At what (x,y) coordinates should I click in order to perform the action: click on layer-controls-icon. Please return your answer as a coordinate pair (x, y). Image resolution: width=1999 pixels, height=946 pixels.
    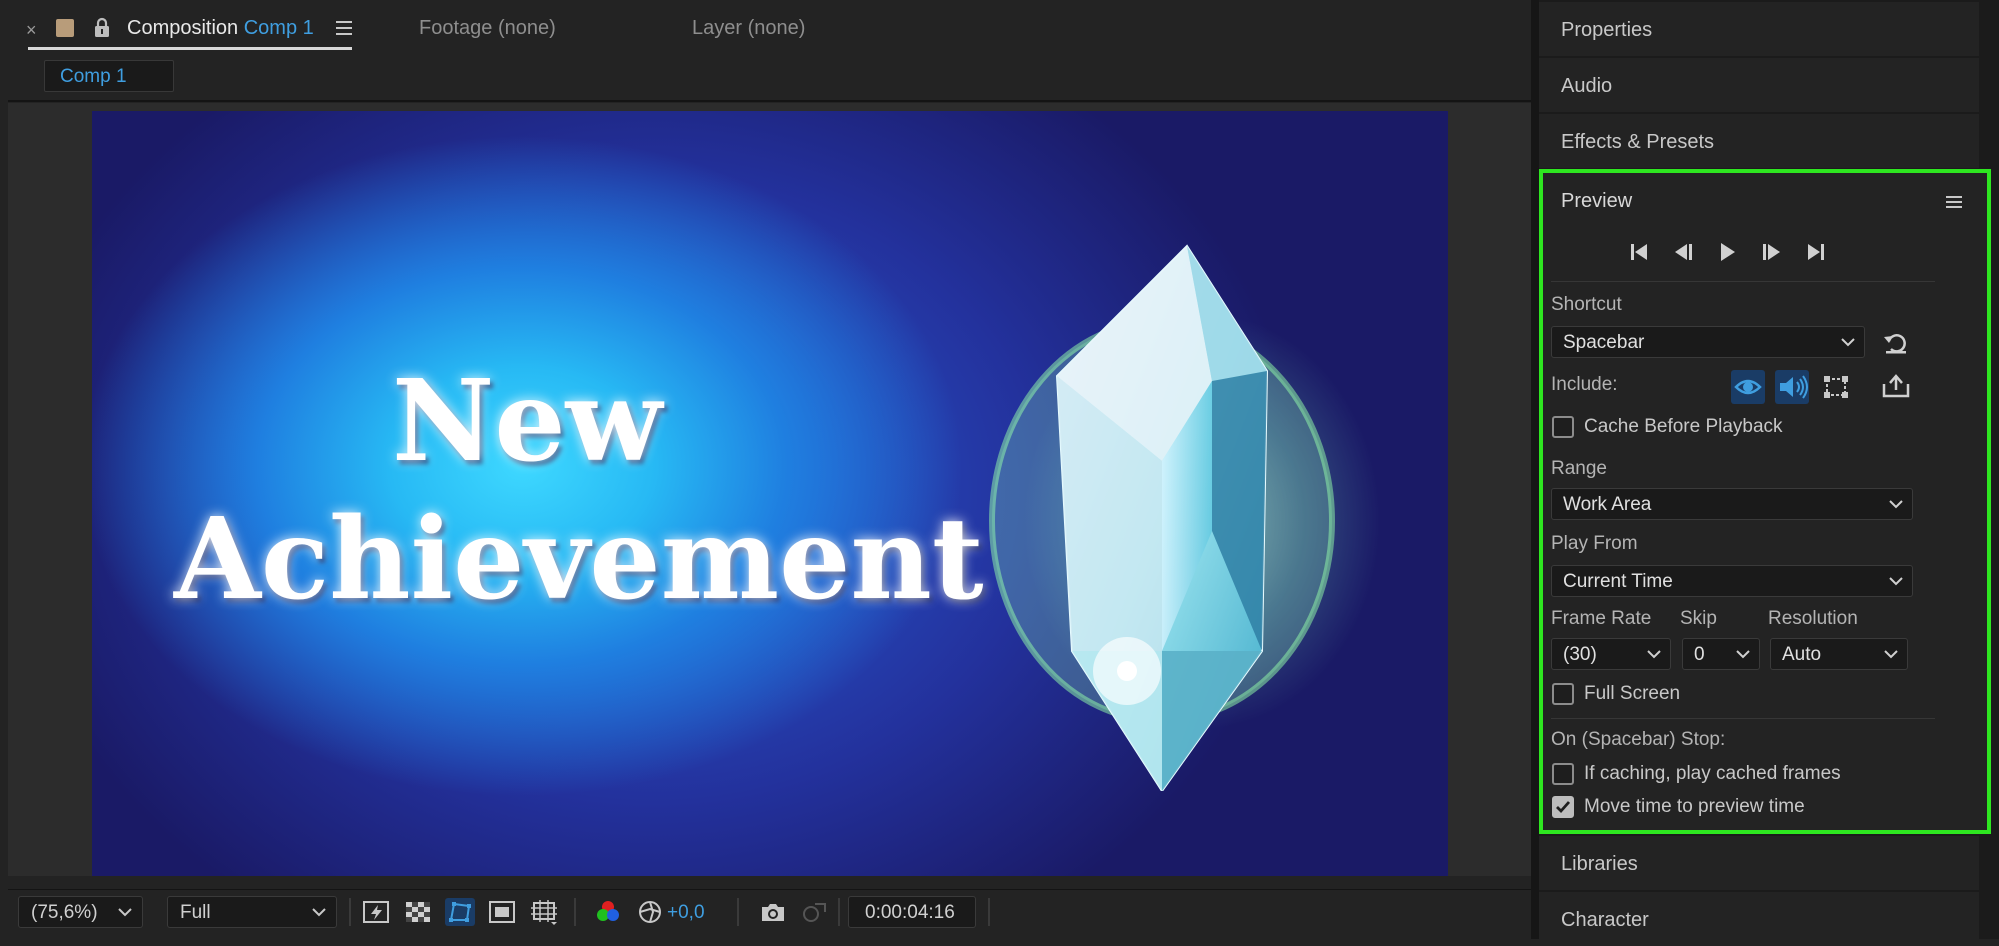
    Looking at the image, I should click on (1836, 387).